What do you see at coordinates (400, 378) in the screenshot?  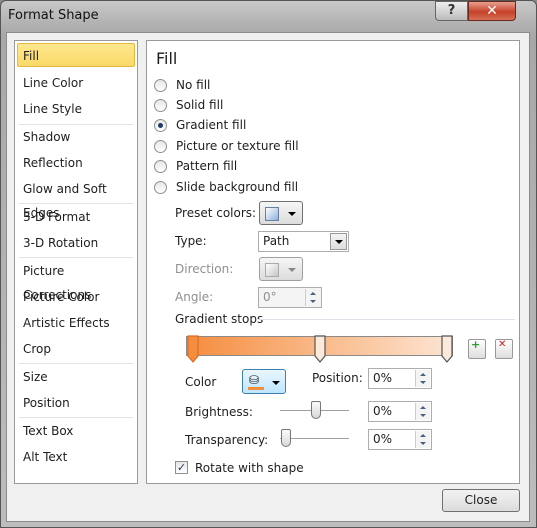 I see `position-input: 0%` at bounding box center [400, 378].